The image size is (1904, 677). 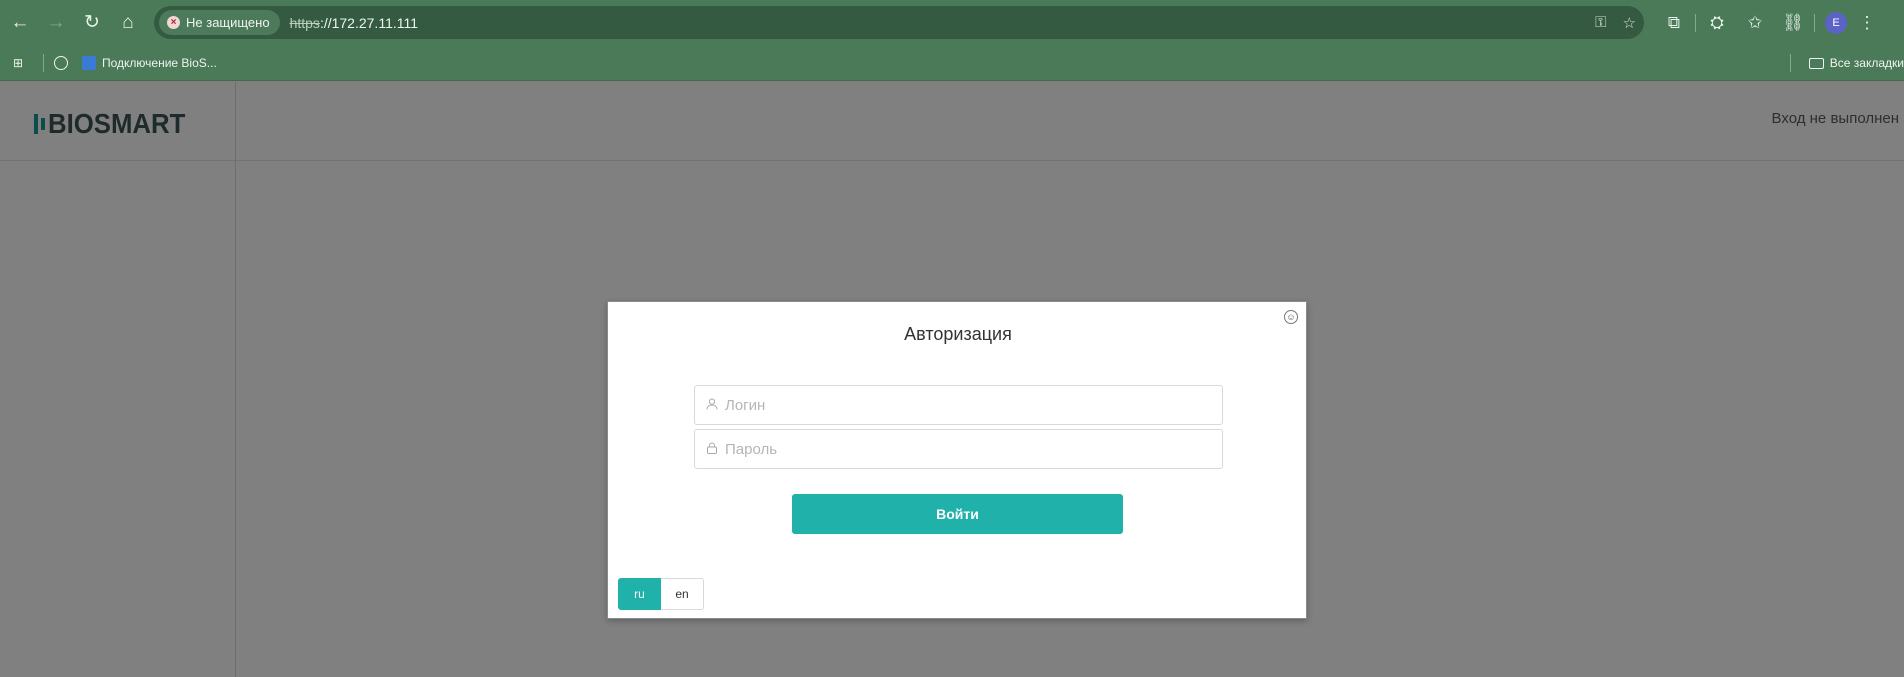 I want to click on logo-text: BIOSMART, so click(x=117, y=123).